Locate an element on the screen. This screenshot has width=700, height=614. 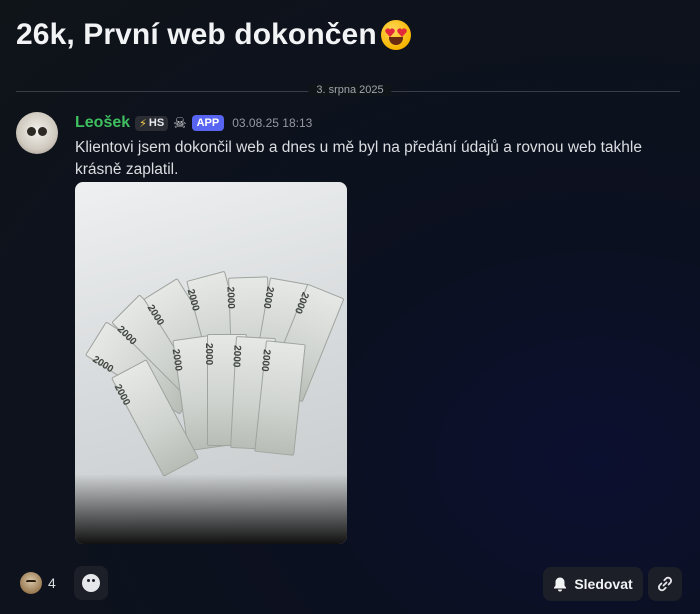
link-icon is located at coordinates (665, 584).